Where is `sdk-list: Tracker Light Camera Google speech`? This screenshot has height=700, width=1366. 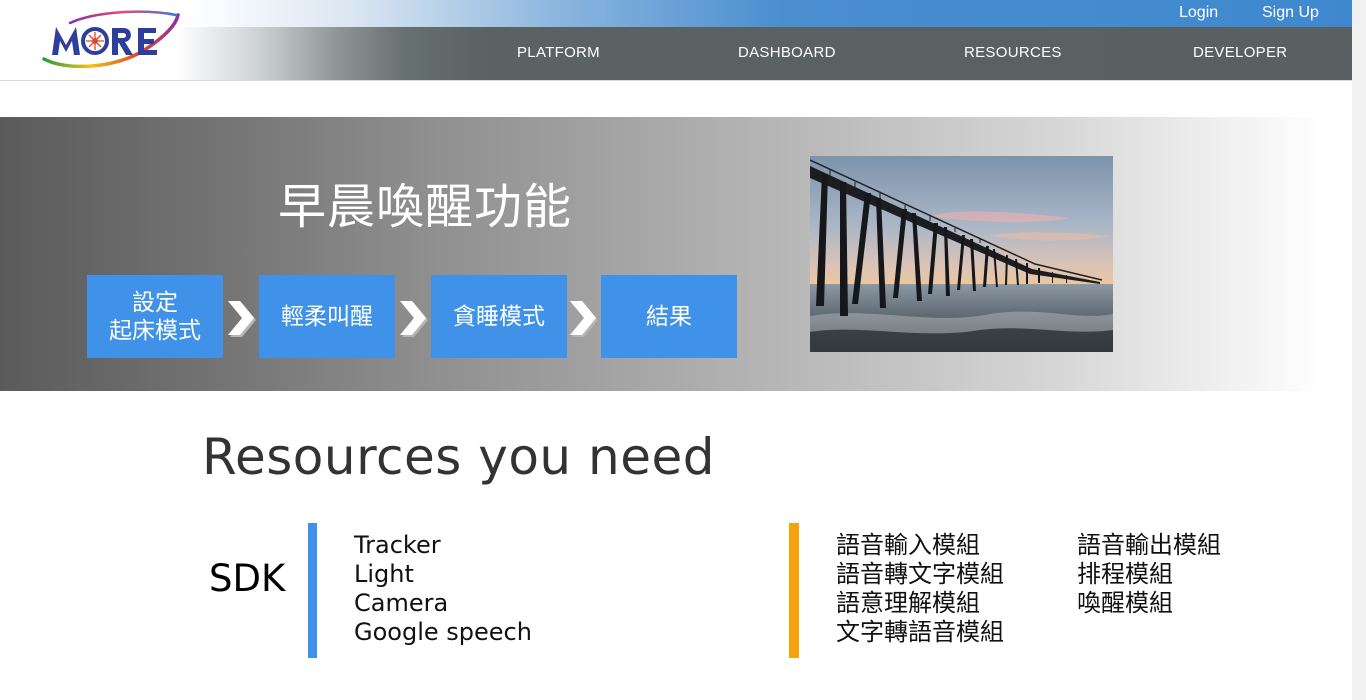
sdk-list: Tracker Light Camera Google speech is located at coordinates (443, 589).